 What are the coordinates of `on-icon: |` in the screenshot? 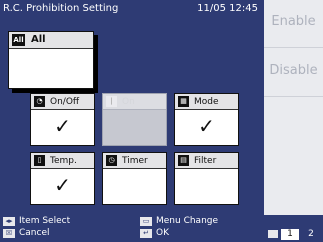 It's located at (111, 101).